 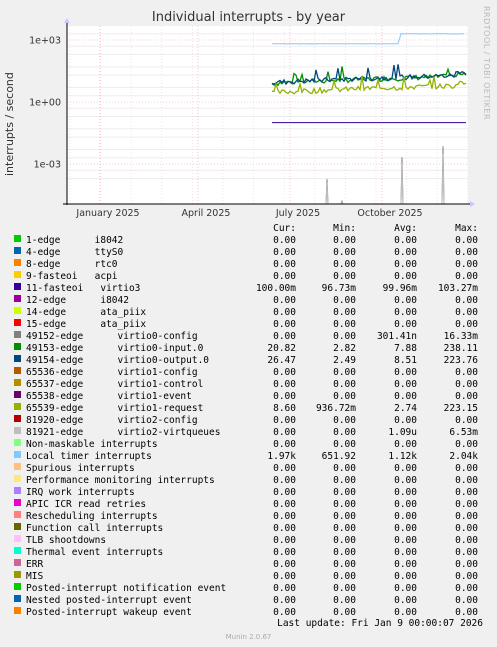 What do you see at coordinates (248, 253) in the screenshot?
I see `legend-row: 4-edge ttyS0 0.00 0.00 0.00 0.00` at bounding box center [248, 253].